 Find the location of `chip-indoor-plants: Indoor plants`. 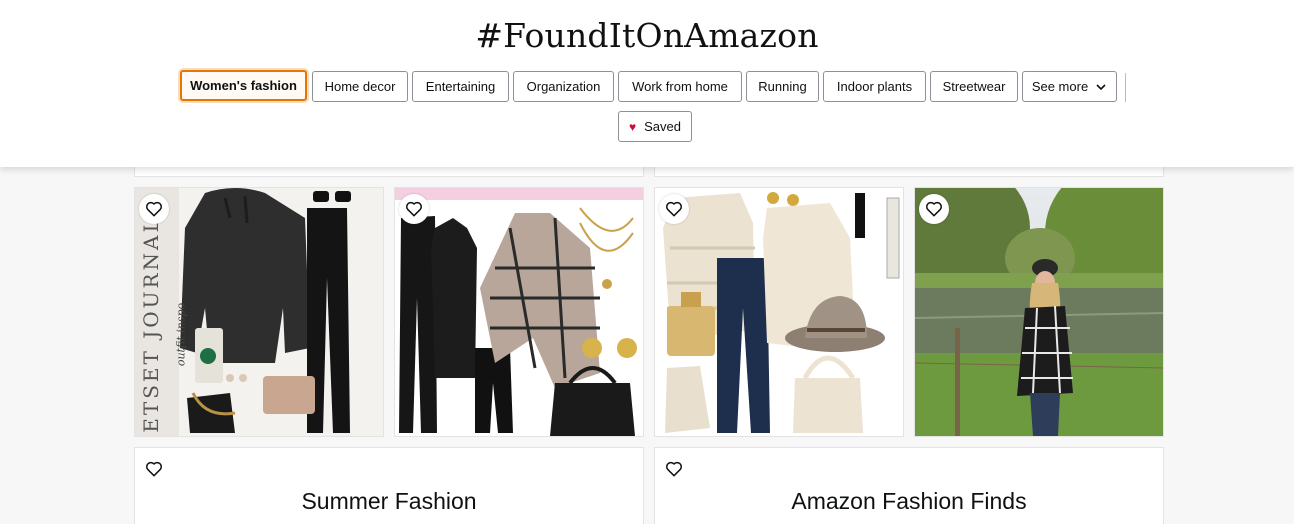

chip-indoor-plants: Indoor plants is located at coordinates (874, 86).